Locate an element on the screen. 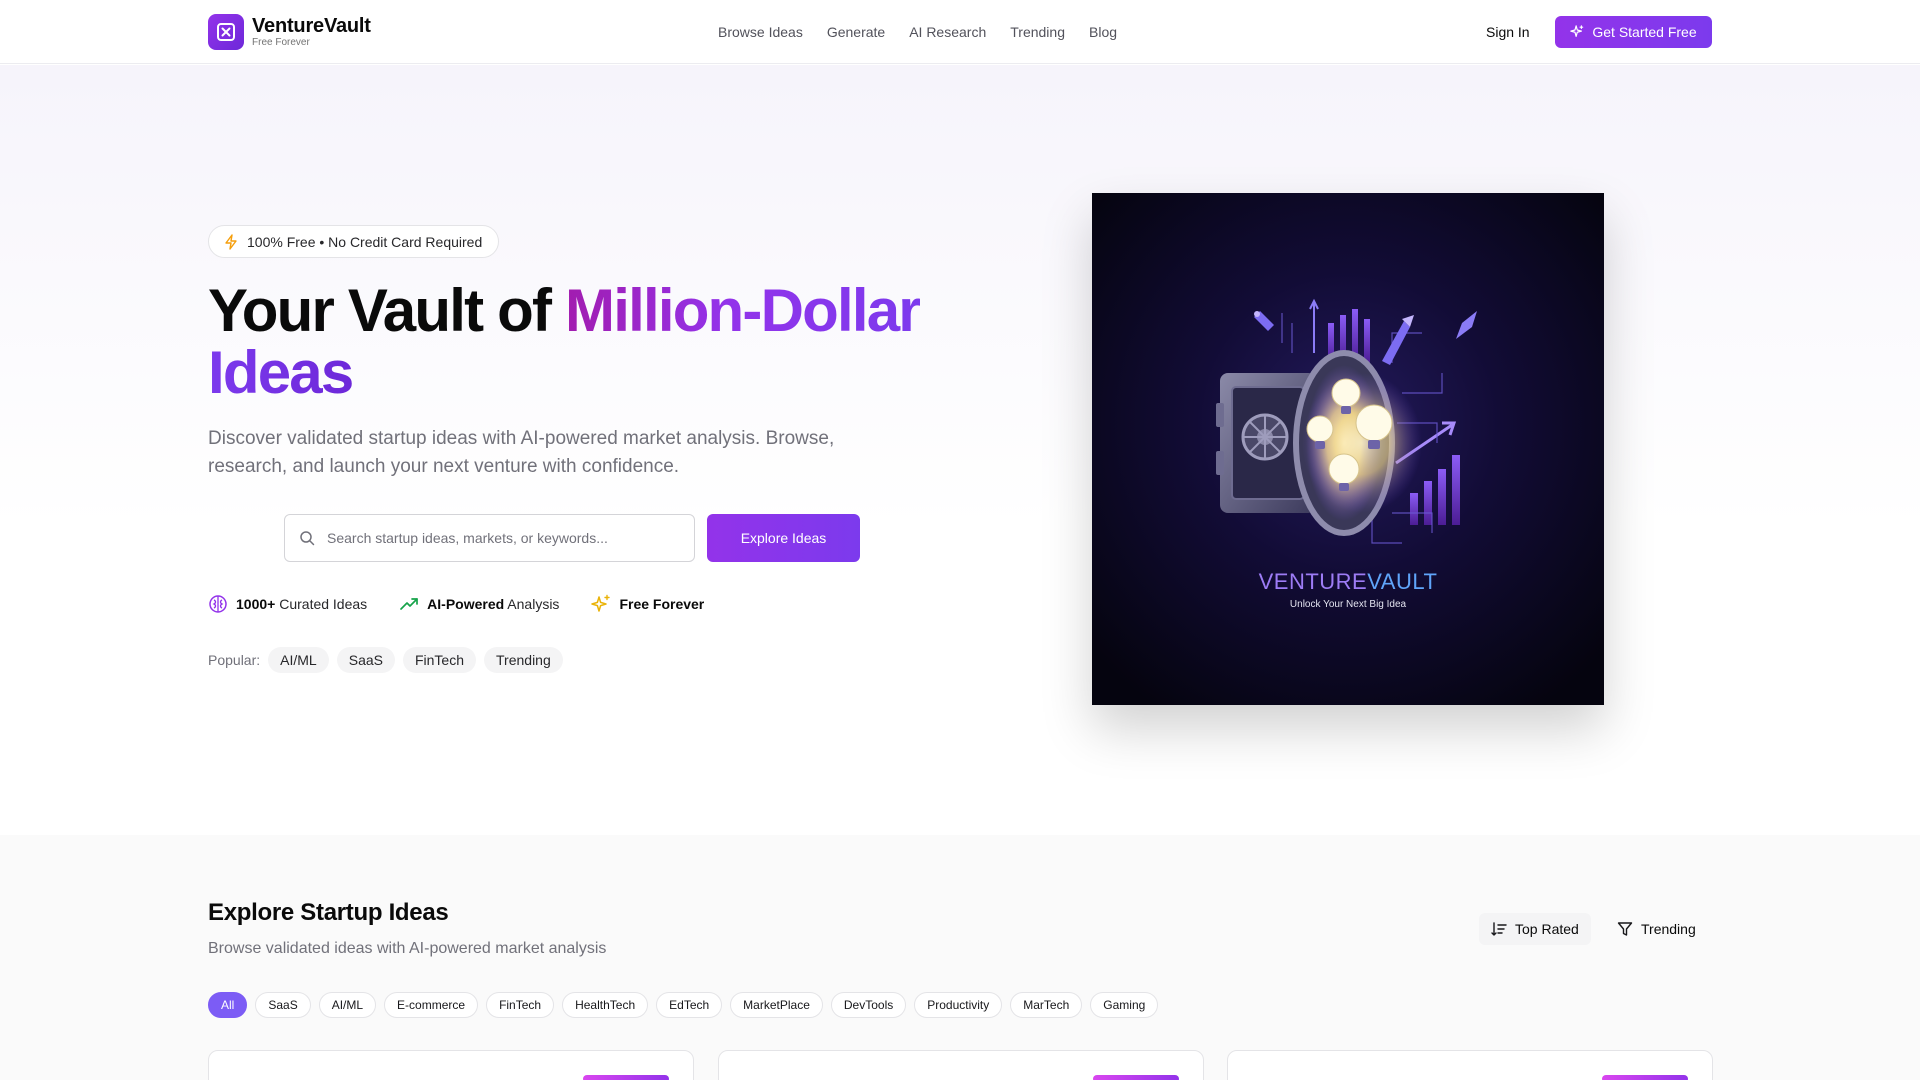  category-ecommerce: E-commerce is located at coordinates (431, 1005).